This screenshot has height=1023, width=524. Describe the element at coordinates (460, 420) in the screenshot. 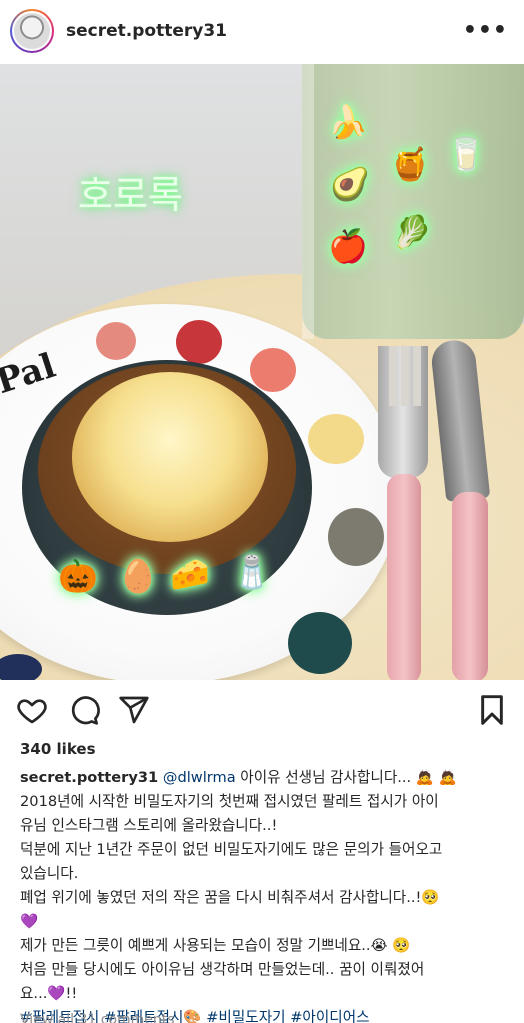

I see `knife-blade` at that location.